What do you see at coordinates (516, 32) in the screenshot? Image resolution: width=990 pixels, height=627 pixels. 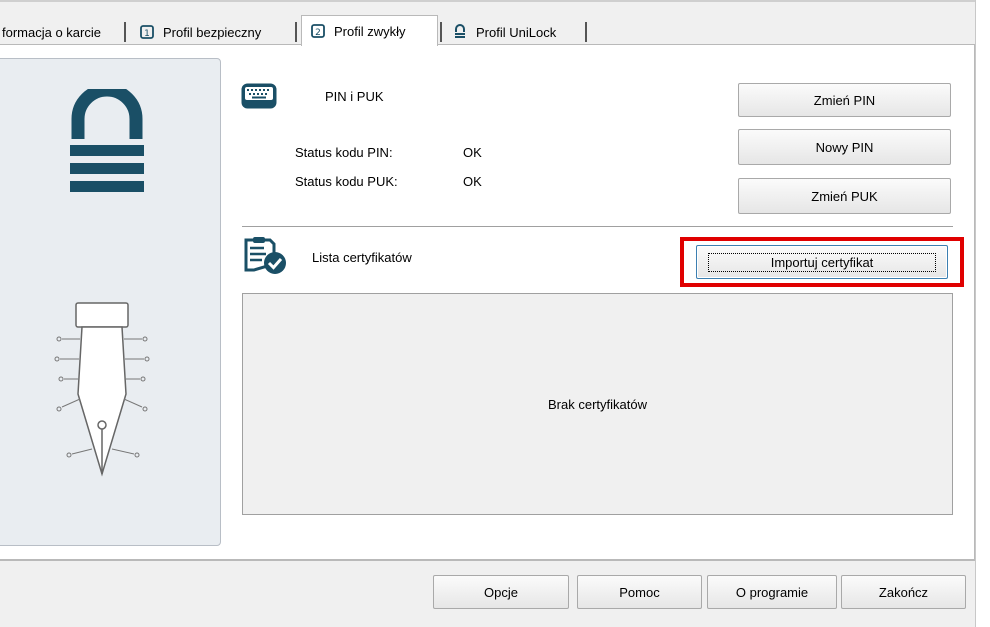 I see `tab-label: Profil UniLock` at bounding box center [516, 32].